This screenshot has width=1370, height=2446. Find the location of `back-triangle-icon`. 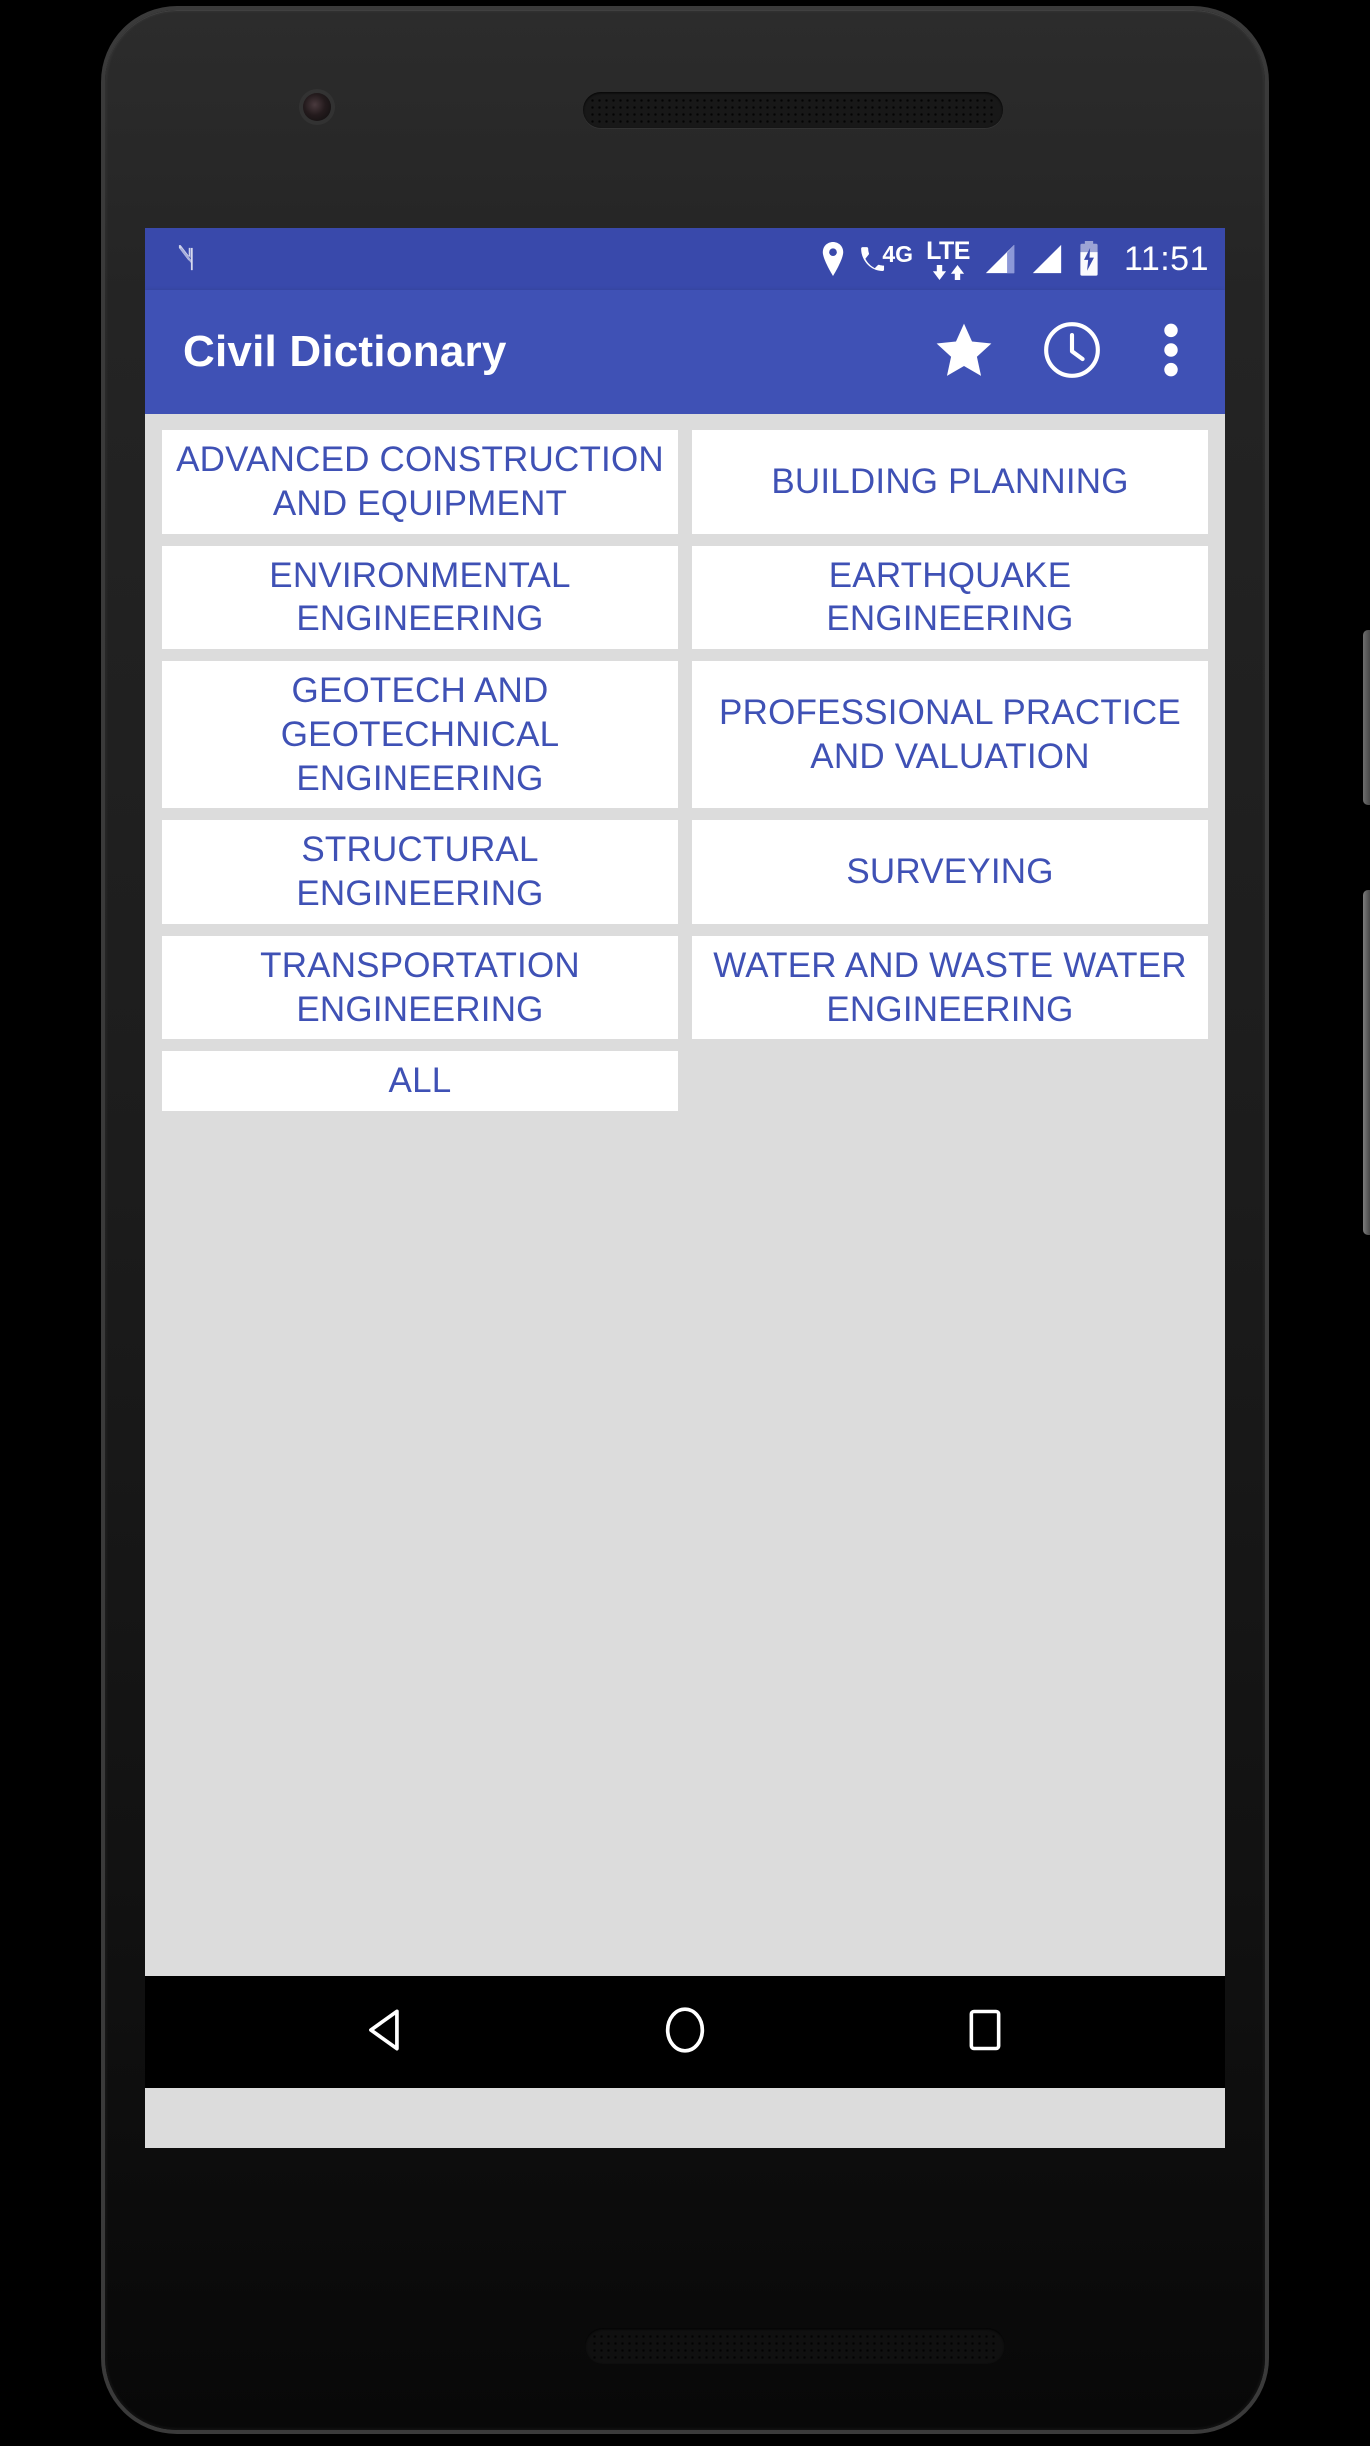

back-triangle-icon is located at coordinates (385, 2032).